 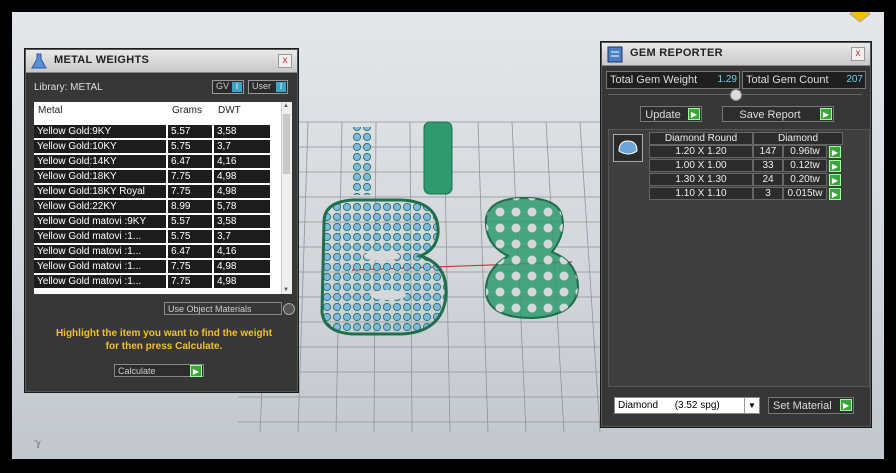 What do you see at coordinates (846, 405) in the screenshot?
I see `set-material-arrow-icon: ▶` at bounding box center [846, 405].